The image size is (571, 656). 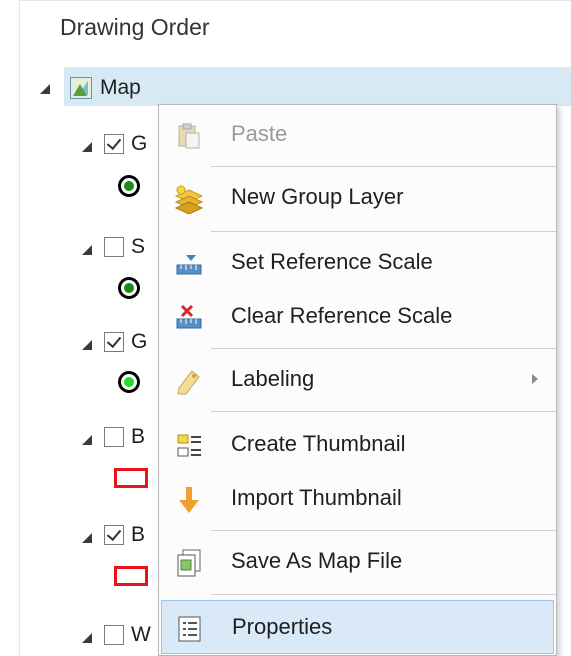 What do you see at coordinates (535, 379) in the screenshot?
I see `submenu-arrow-icon` at bounding box center [535, 379].